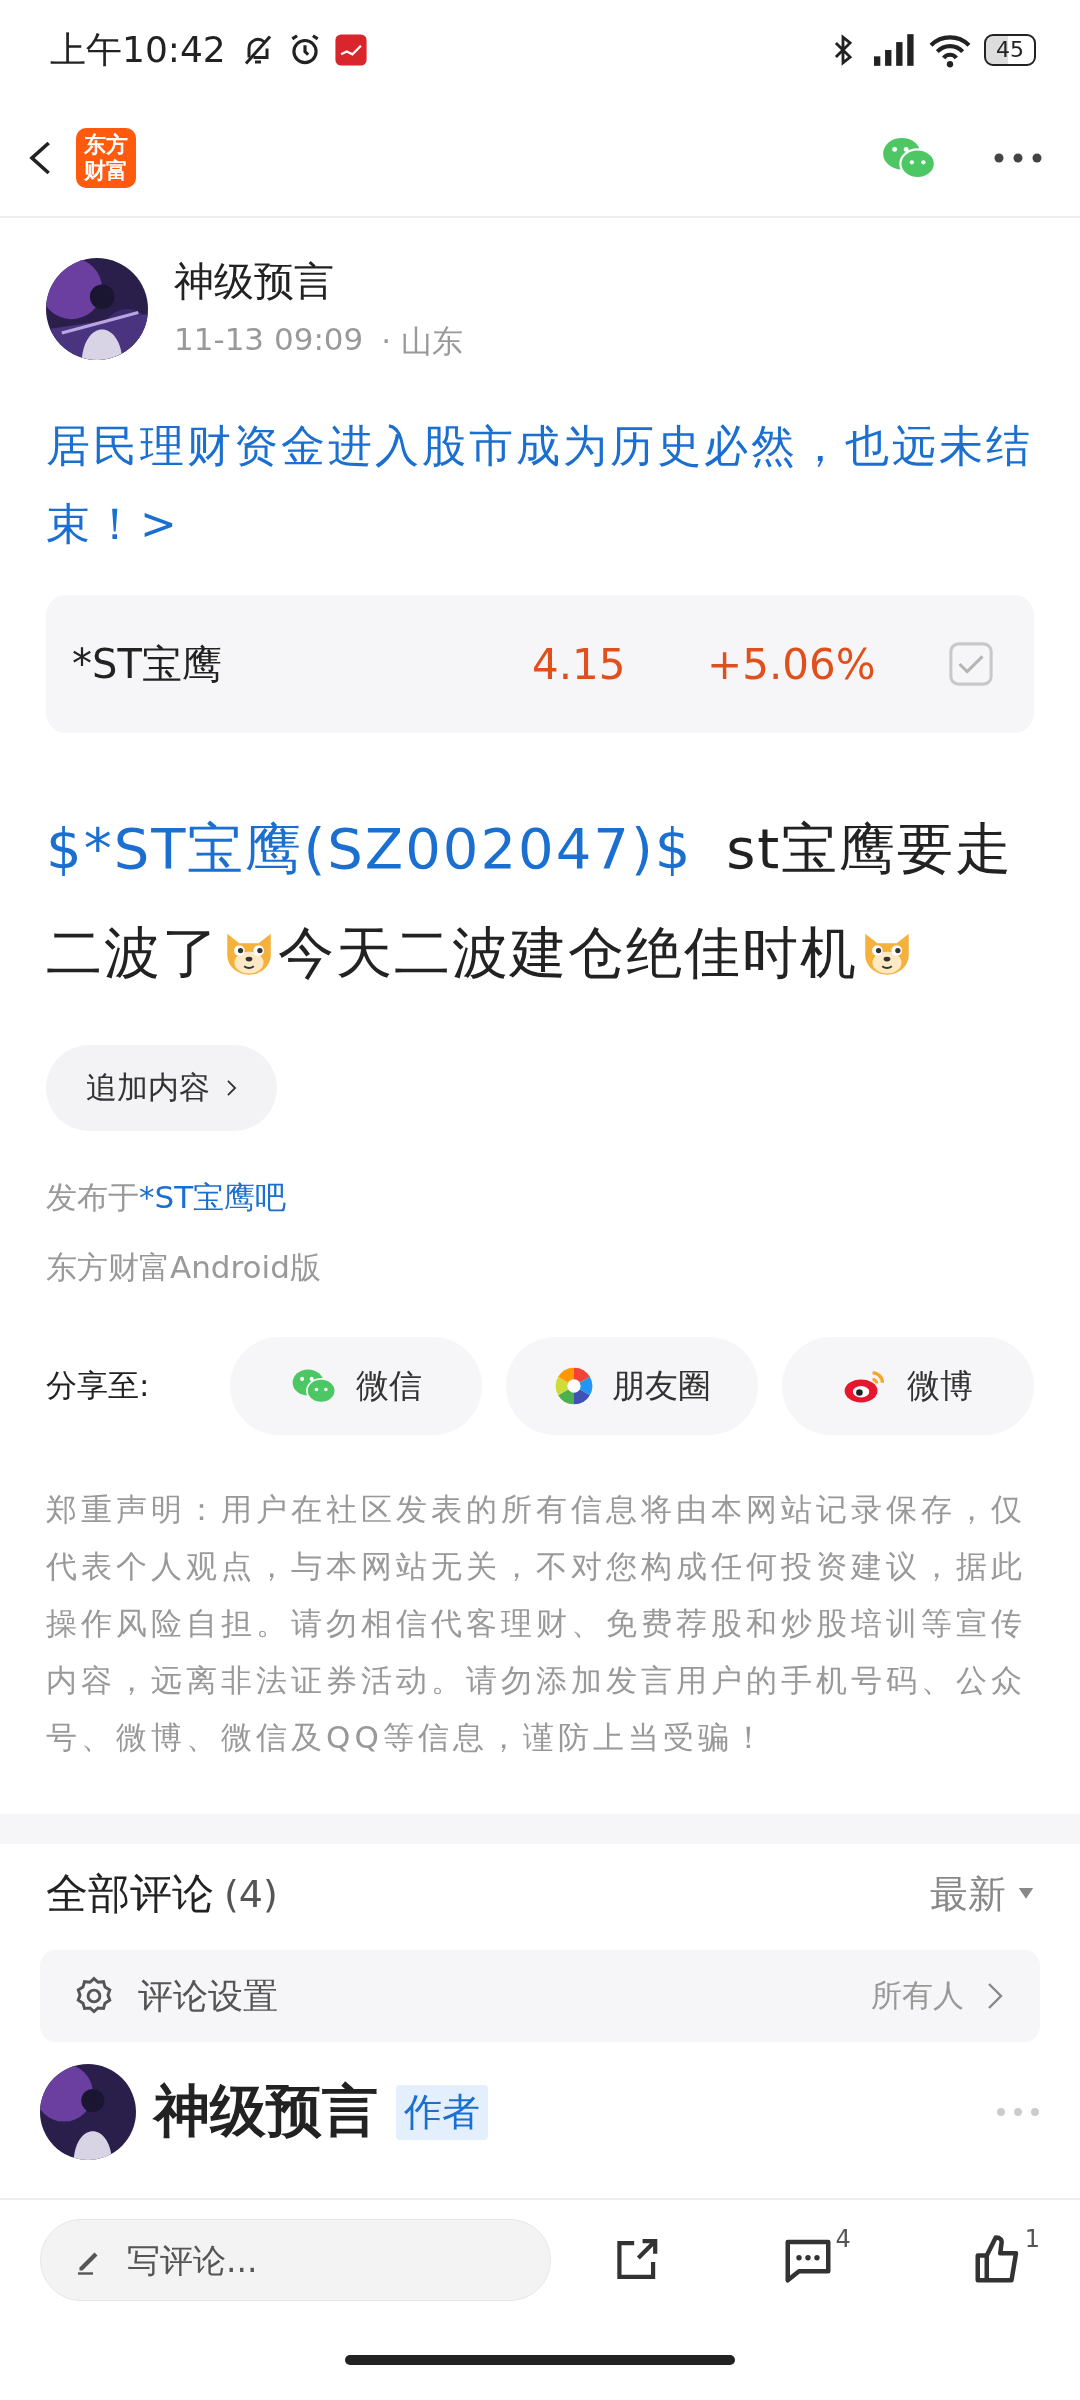 The width and height of the screenshot is (1080, 2400). What do you see at coordinates (138, 49) in the screenshot?
I see `status-time: 上午10:42` at bounding box center [138, 49].